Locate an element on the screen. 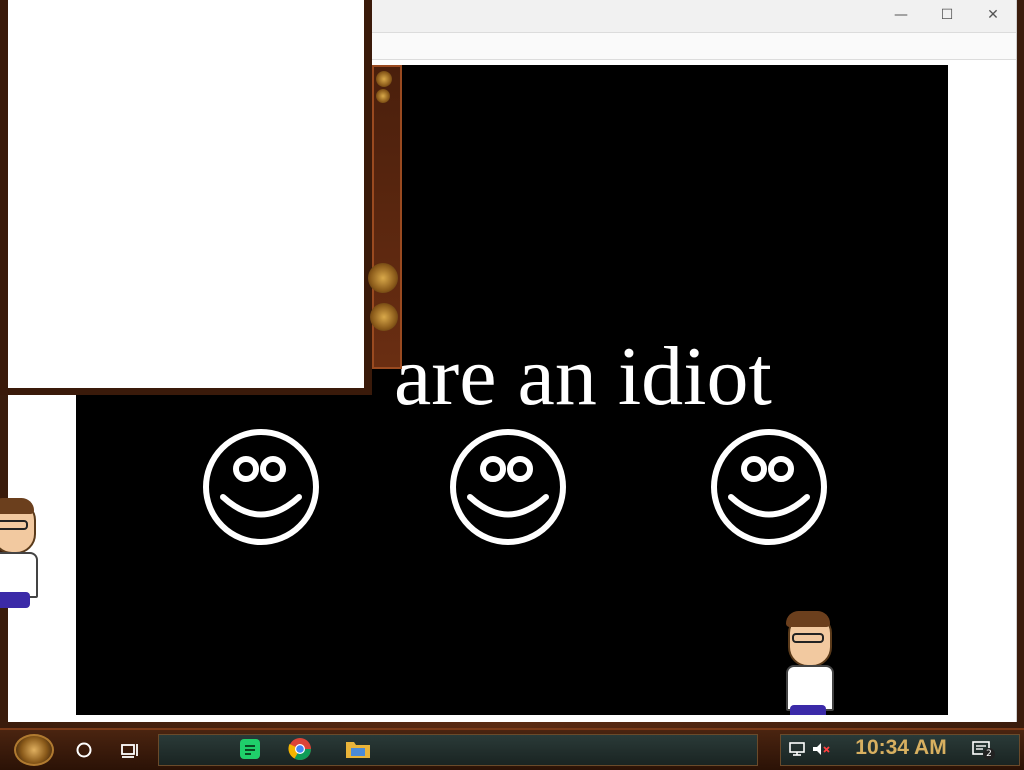 The height and width of the screenshot is (770, 1024). chrome-icon is located at coordinates (299, 749).